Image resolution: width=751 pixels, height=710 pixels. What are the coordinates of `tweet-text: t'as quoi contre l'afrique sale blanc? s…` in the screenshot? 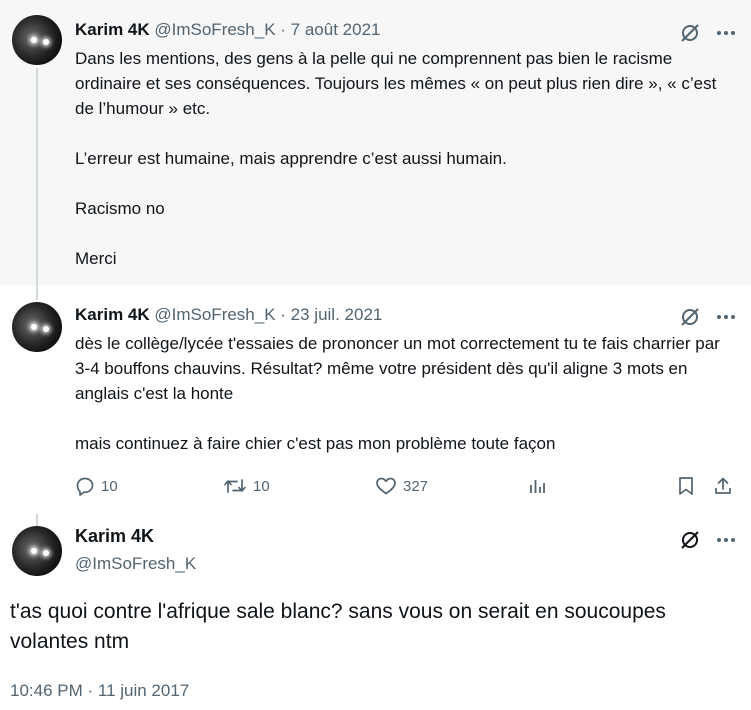 It's located at (338, 626).